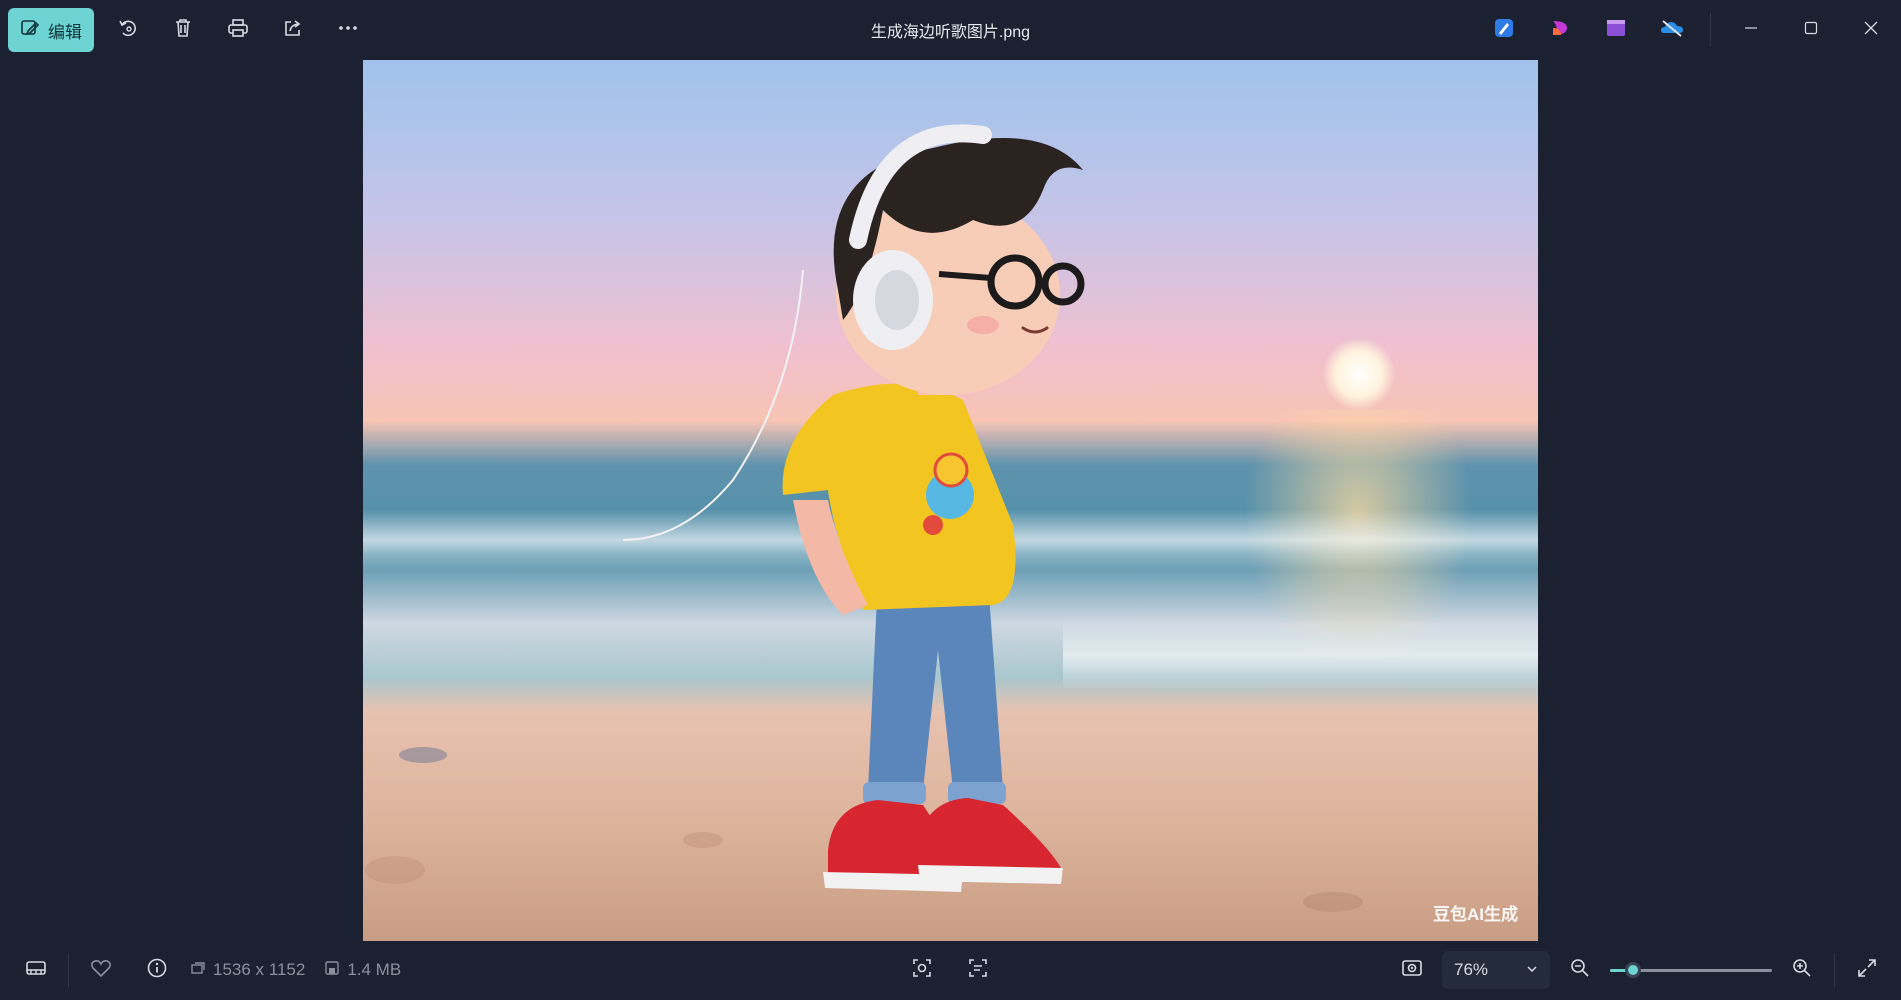 The image size is (1901, 1000). I want to click on print-button, so click(238, 30).